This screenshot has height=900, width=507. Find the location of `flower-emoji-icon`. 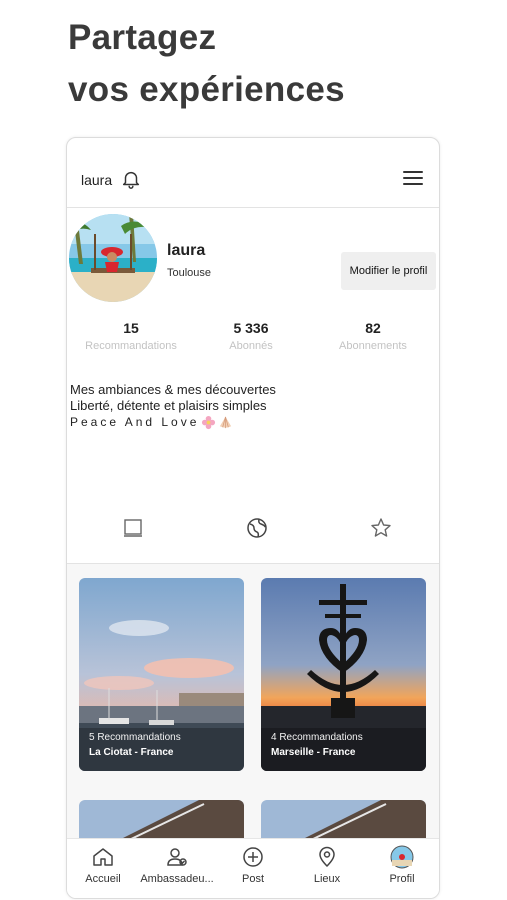

flower-emoji-icon is located at coordinates (209, 422).